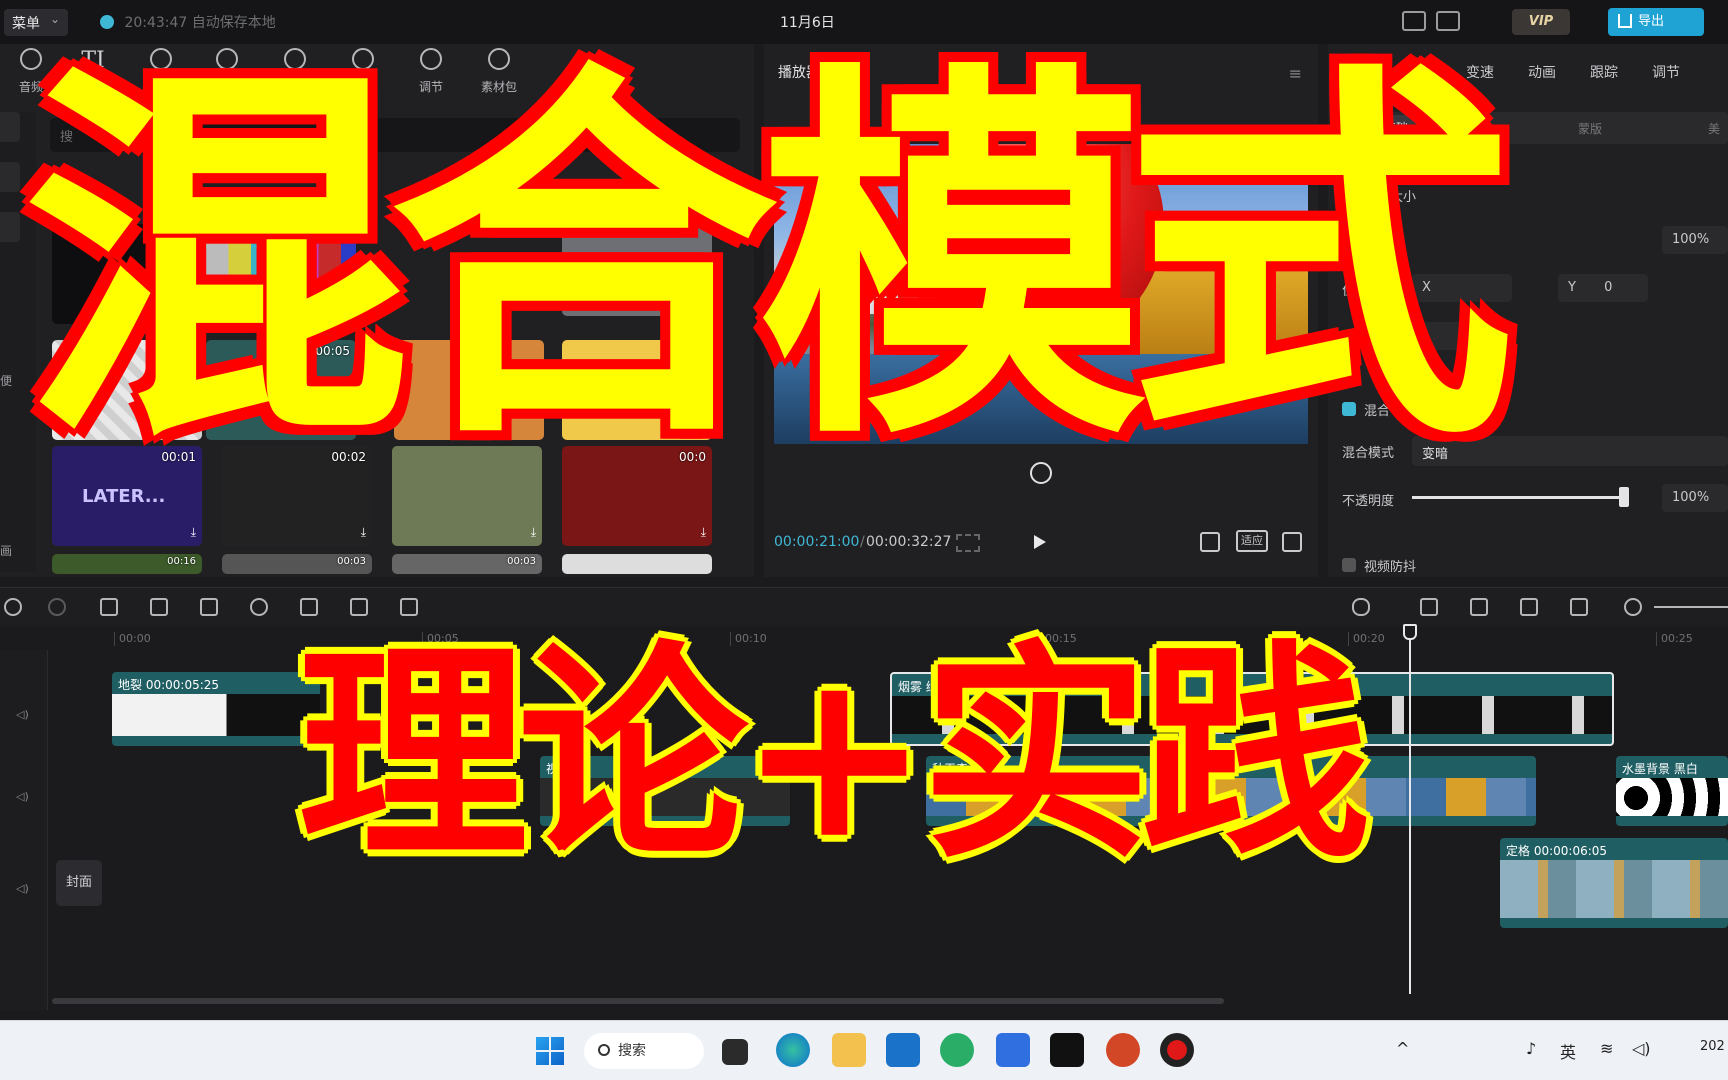 This screenshot has height=1080, width=1728. I want to click on chevron-up-icon: ^, so click(1402, 1048).